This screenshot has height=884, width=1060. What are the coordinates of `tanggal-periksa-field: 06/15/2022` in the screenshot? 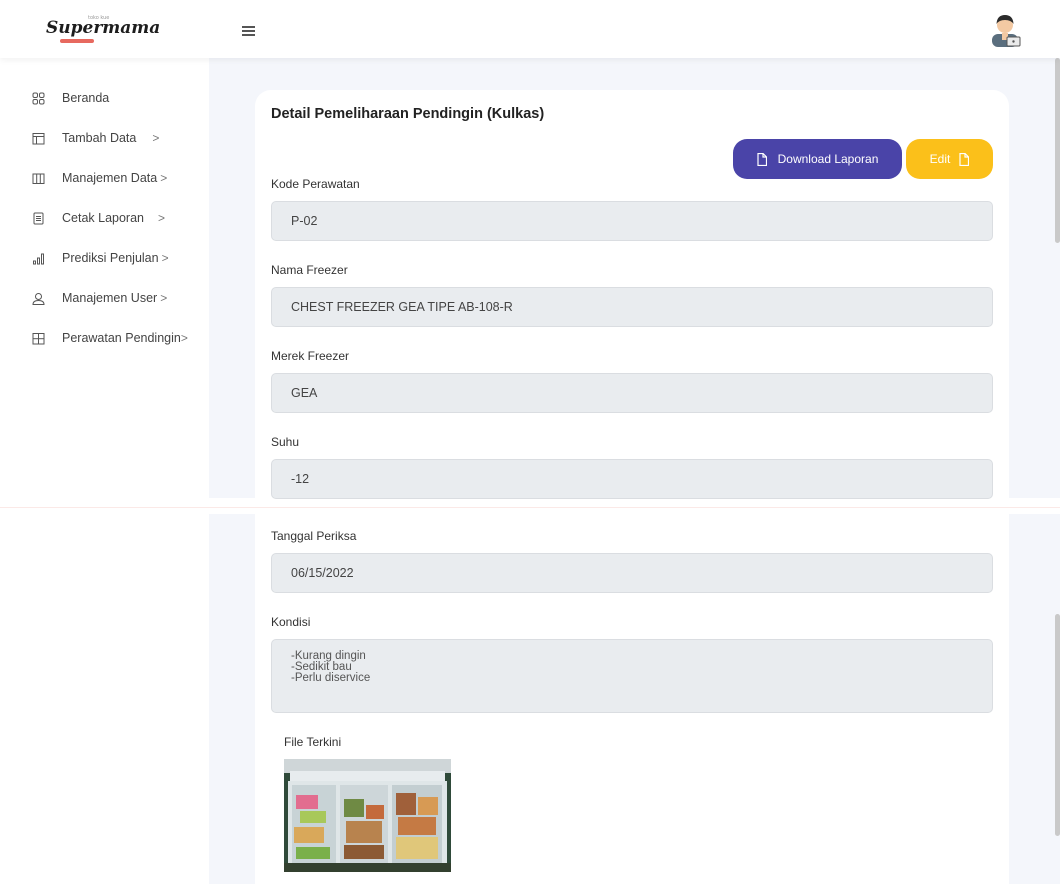 It's located at (632, 573).